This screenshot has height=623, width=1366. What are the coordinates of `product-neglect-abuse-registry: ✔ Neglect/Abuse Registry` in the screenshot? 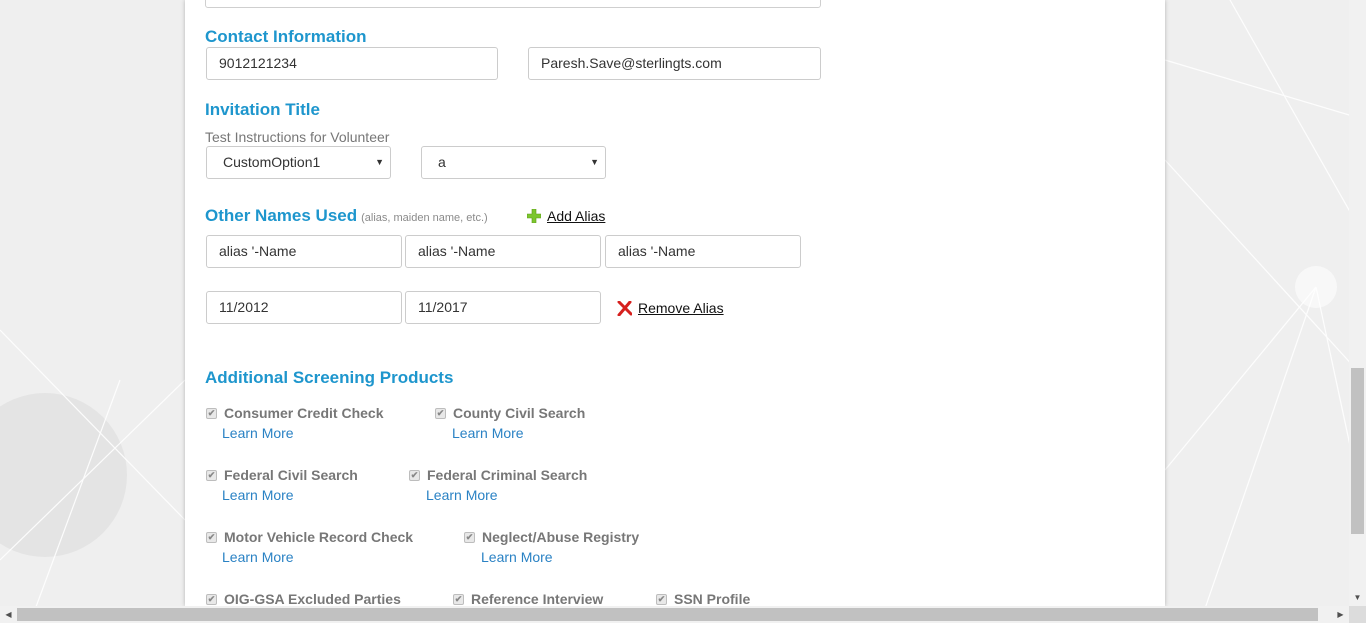 It's located at (551, 537).